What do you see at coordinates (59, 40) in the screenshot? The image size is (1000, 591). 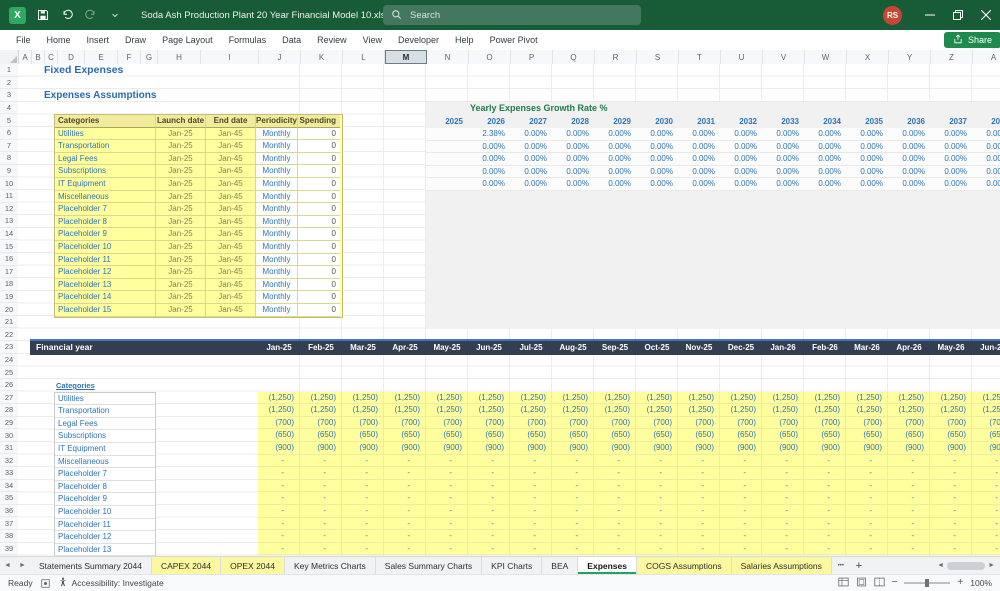 I see `ribbon-tab-home: Home` at bounding box center [59, 40].